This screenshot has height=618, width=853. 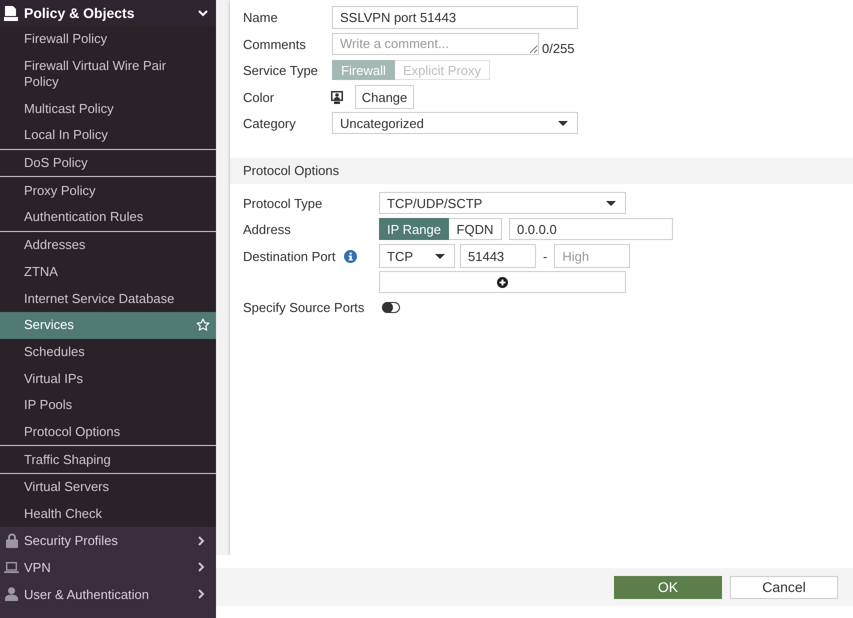 What do you see at coordinates (108, 405) in the screenshot?
I see `sidebar-item: IP Pools` at bounding box center [108, 405].